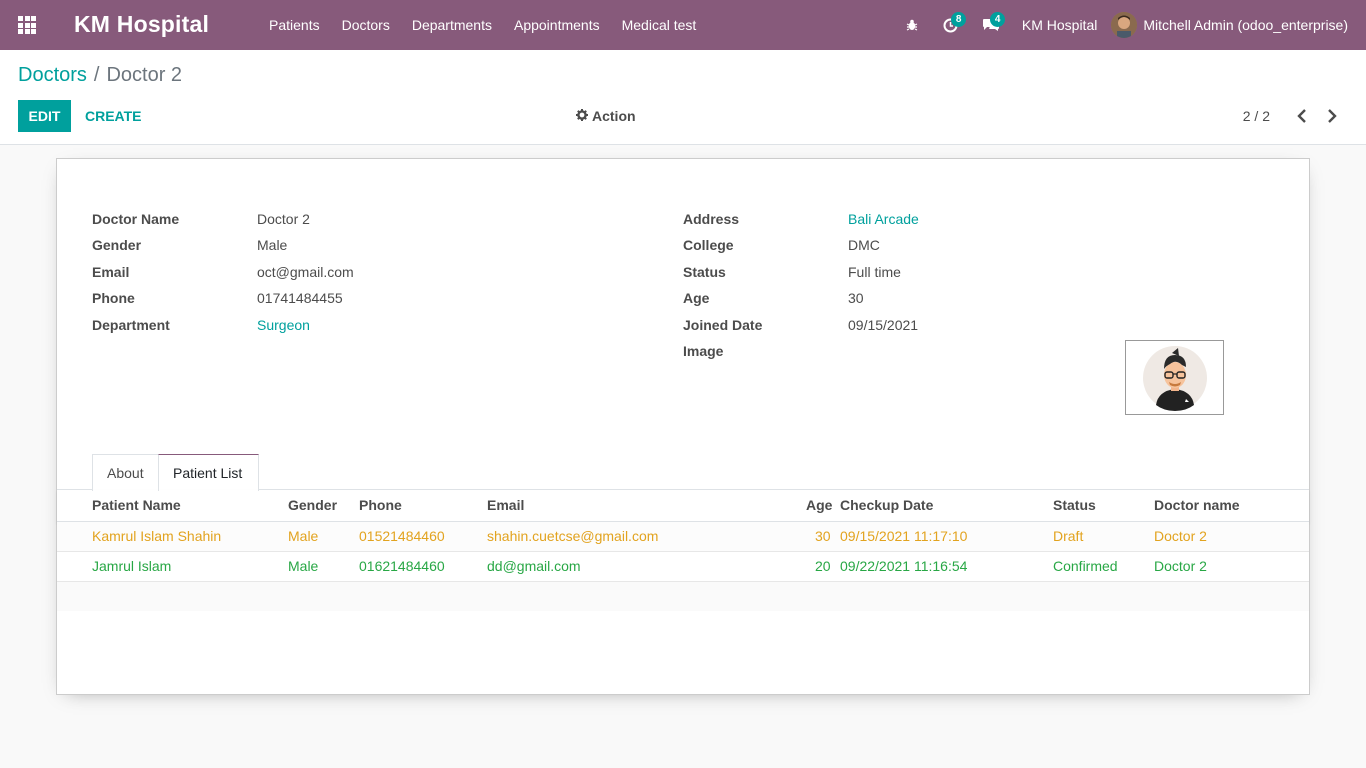 The width and height of the screenshot is (1366, 768). I want to click on phone-value: 01741484455, so click(300, 298).